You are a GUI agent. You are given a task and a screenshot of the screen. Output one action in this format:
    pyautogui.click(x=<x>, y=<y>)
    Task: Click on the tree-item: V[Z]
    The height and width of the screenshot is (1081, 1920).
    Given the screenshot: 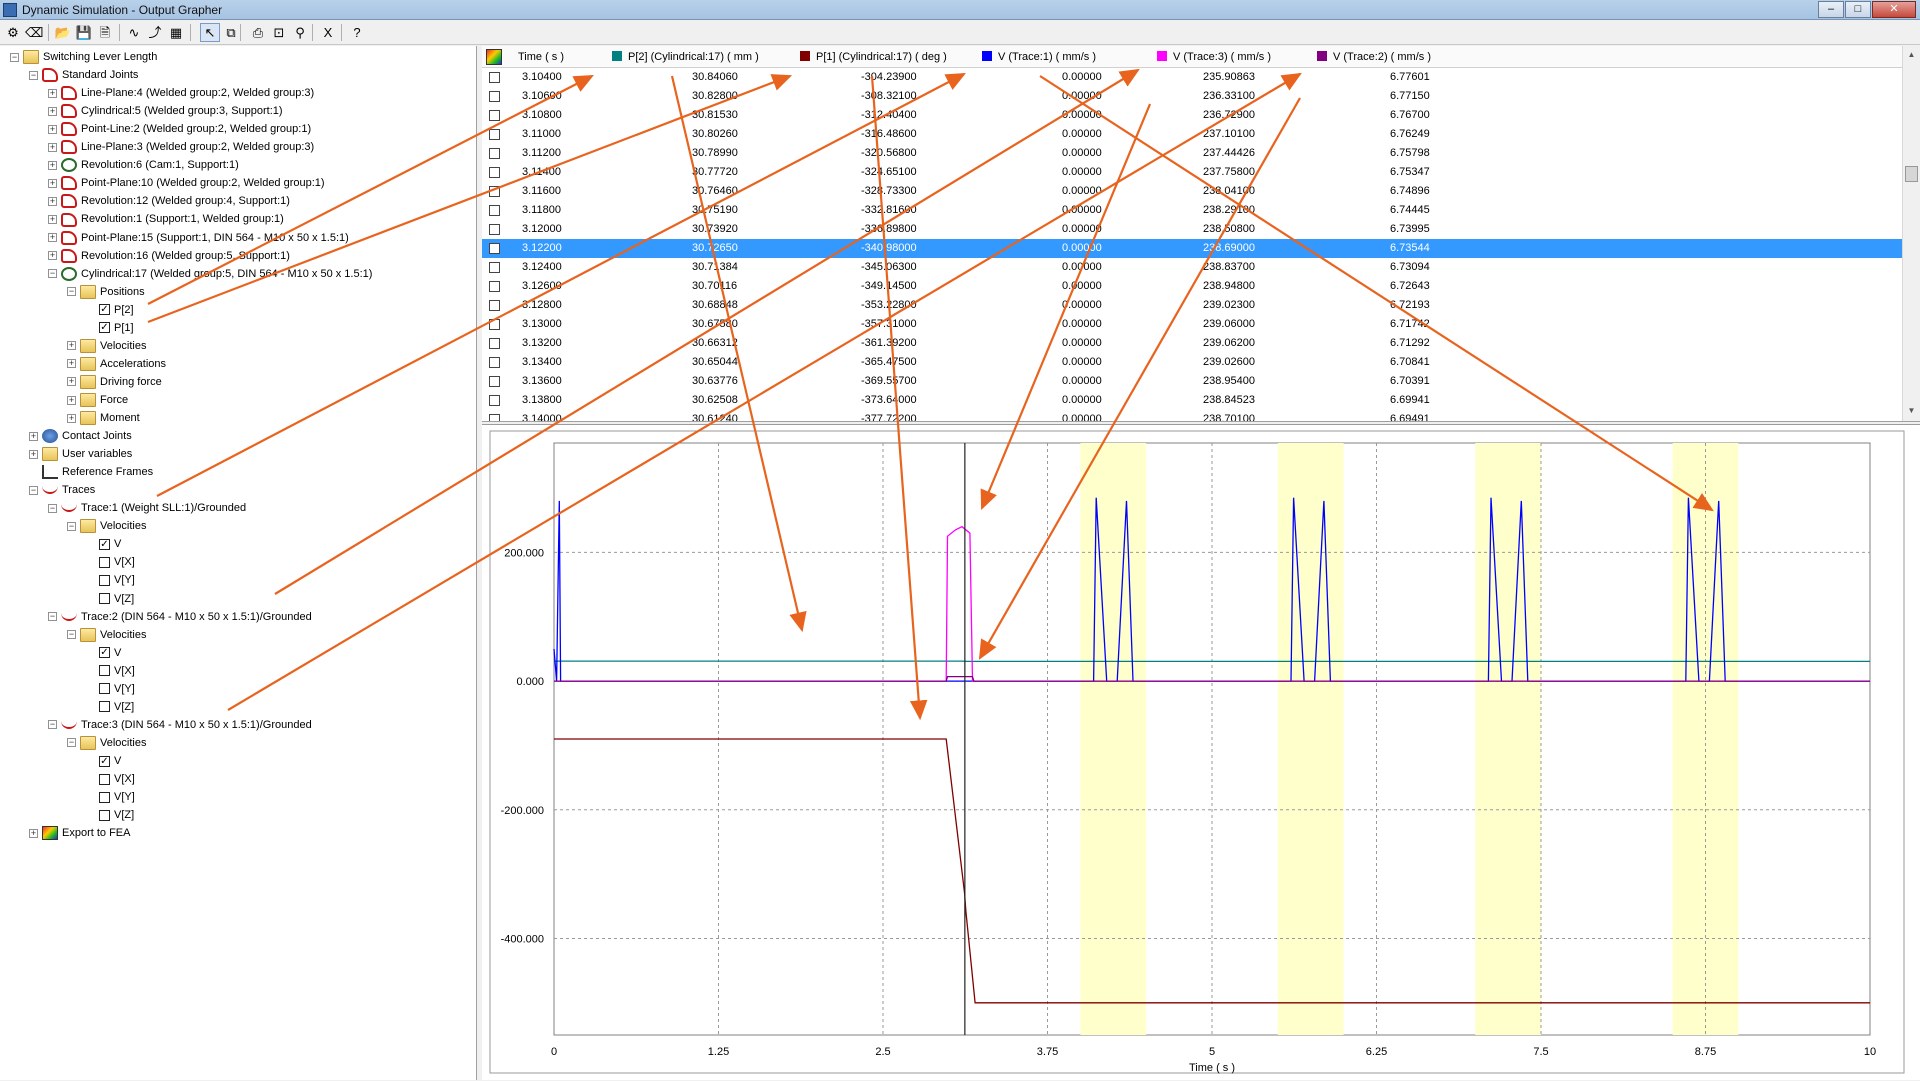 What is the action you would take?
    pyautogui.click(x=110, y=815)
    